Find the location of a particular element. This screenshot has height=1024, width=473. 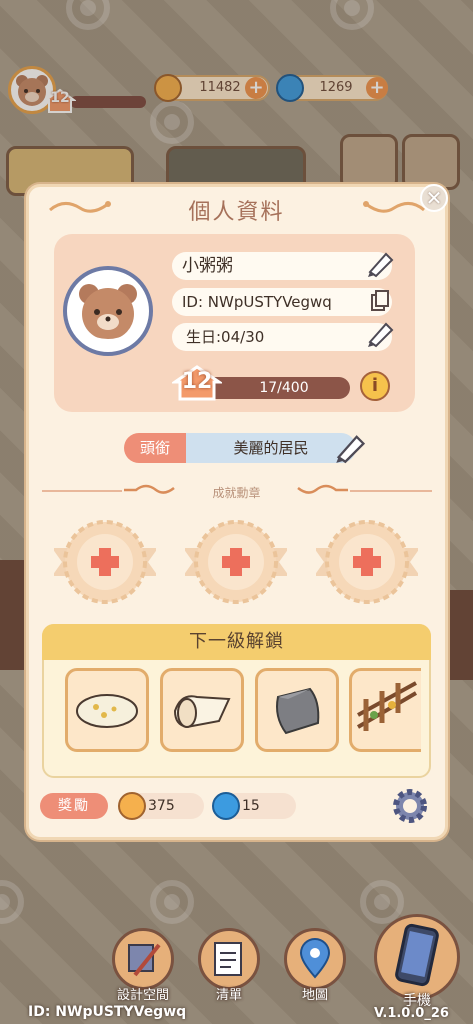

bear-avatar-icon is located at coordinates (108, 315).